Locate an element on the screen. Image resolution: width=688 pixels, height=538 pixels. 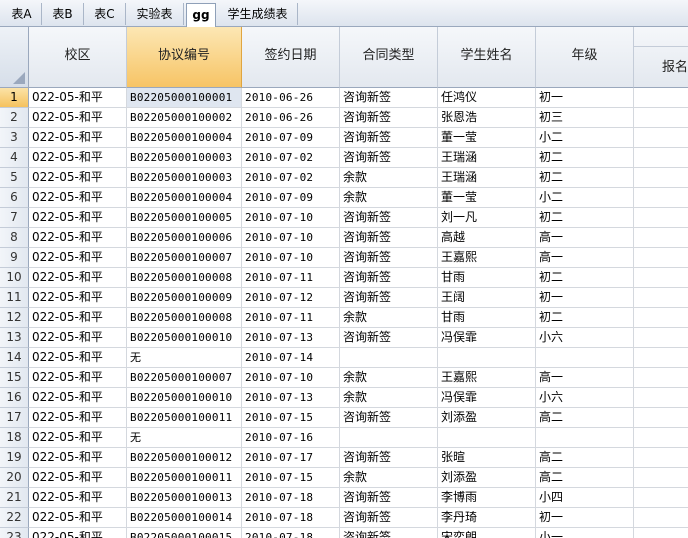
cell-agreement-no: B02205000100014 is located at coordinates (184, 518).